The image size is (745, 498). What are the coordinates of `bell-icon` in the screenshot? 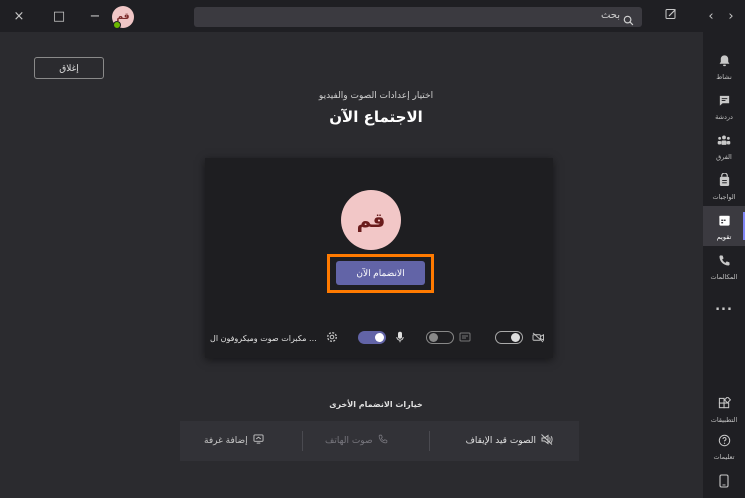 It's located at (724, 61).